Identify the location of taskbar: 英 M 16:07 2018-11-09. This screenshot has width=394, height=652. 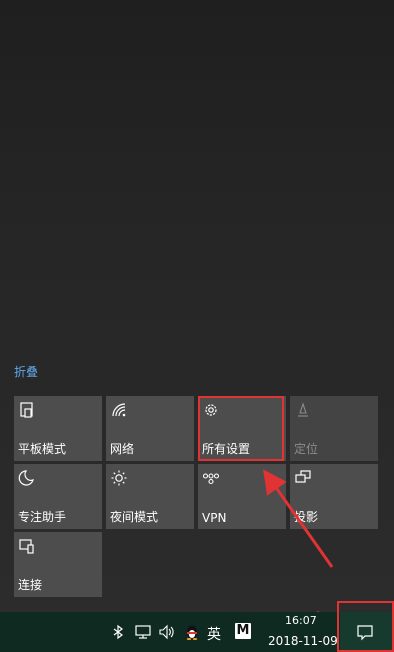
(197, 632).